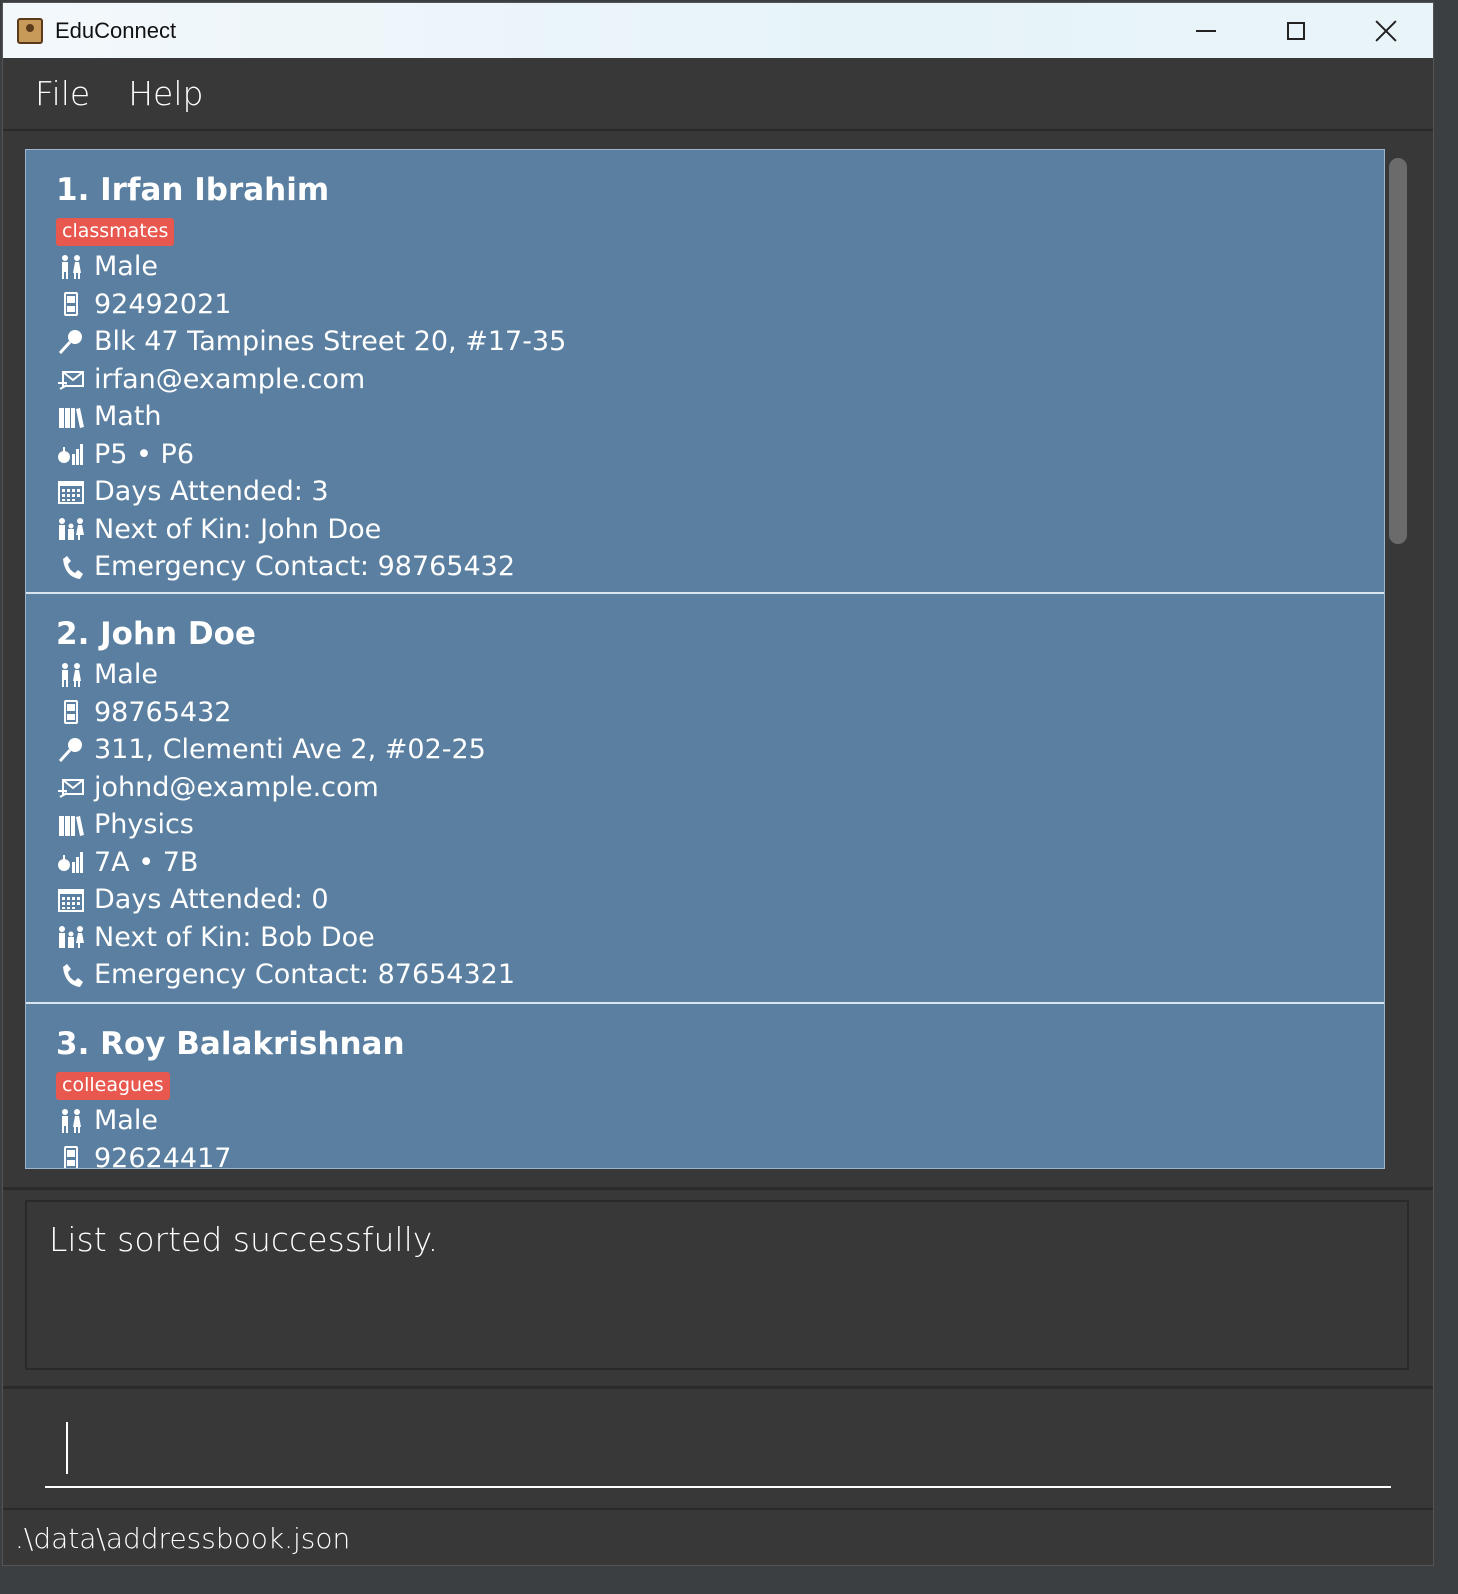  Describe the element at coordinates (720, 530) in the screenshot. I see `nok-row: Next of Kin: John Doe` at that location.